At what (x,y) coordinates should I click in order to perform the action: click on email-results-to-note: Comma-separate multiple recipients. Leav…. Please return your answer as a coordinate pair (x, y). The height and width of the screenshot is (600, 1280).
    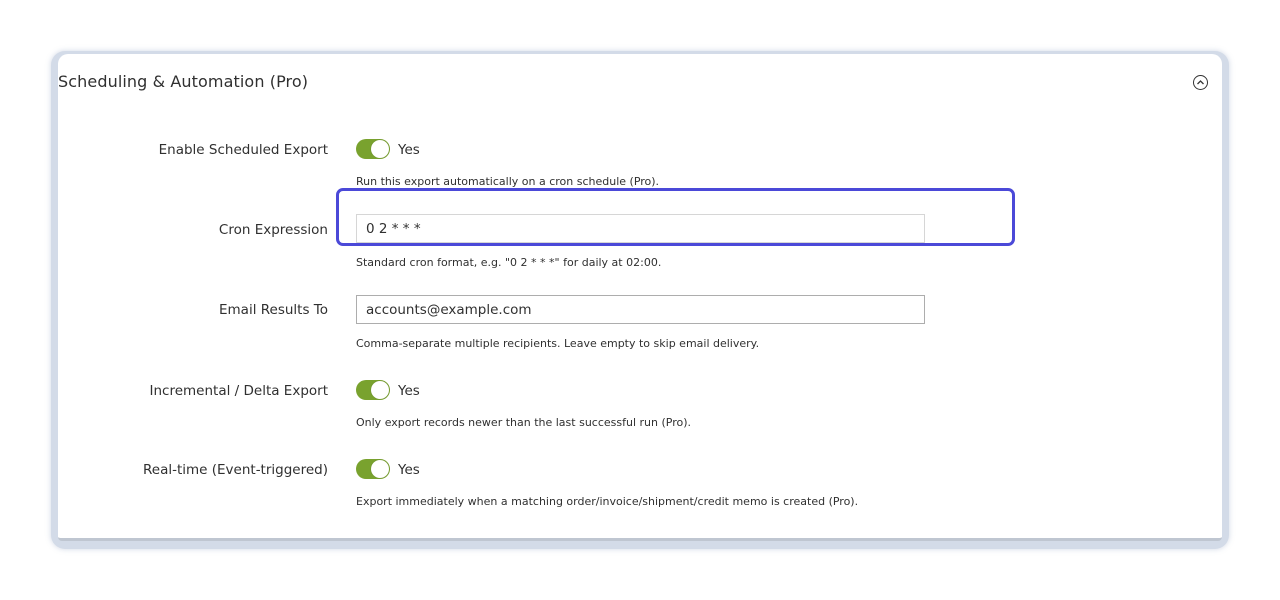
    Looking at the image, I should click on (558, 343).